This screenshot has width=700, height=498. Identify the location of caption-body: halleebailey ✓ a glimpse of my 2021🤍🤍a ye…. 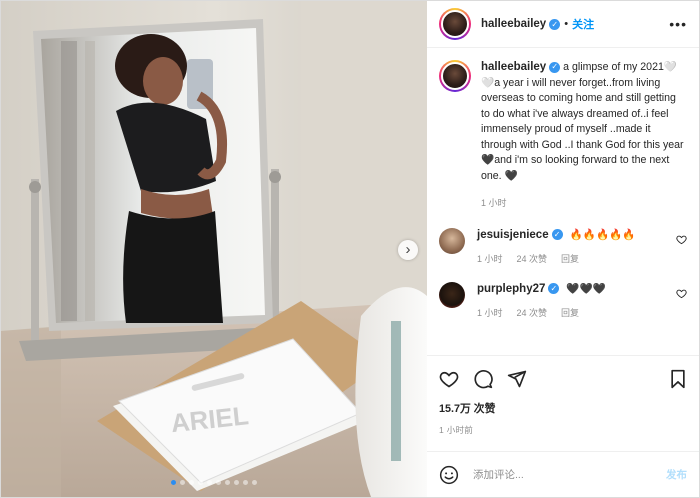
(584, 136).